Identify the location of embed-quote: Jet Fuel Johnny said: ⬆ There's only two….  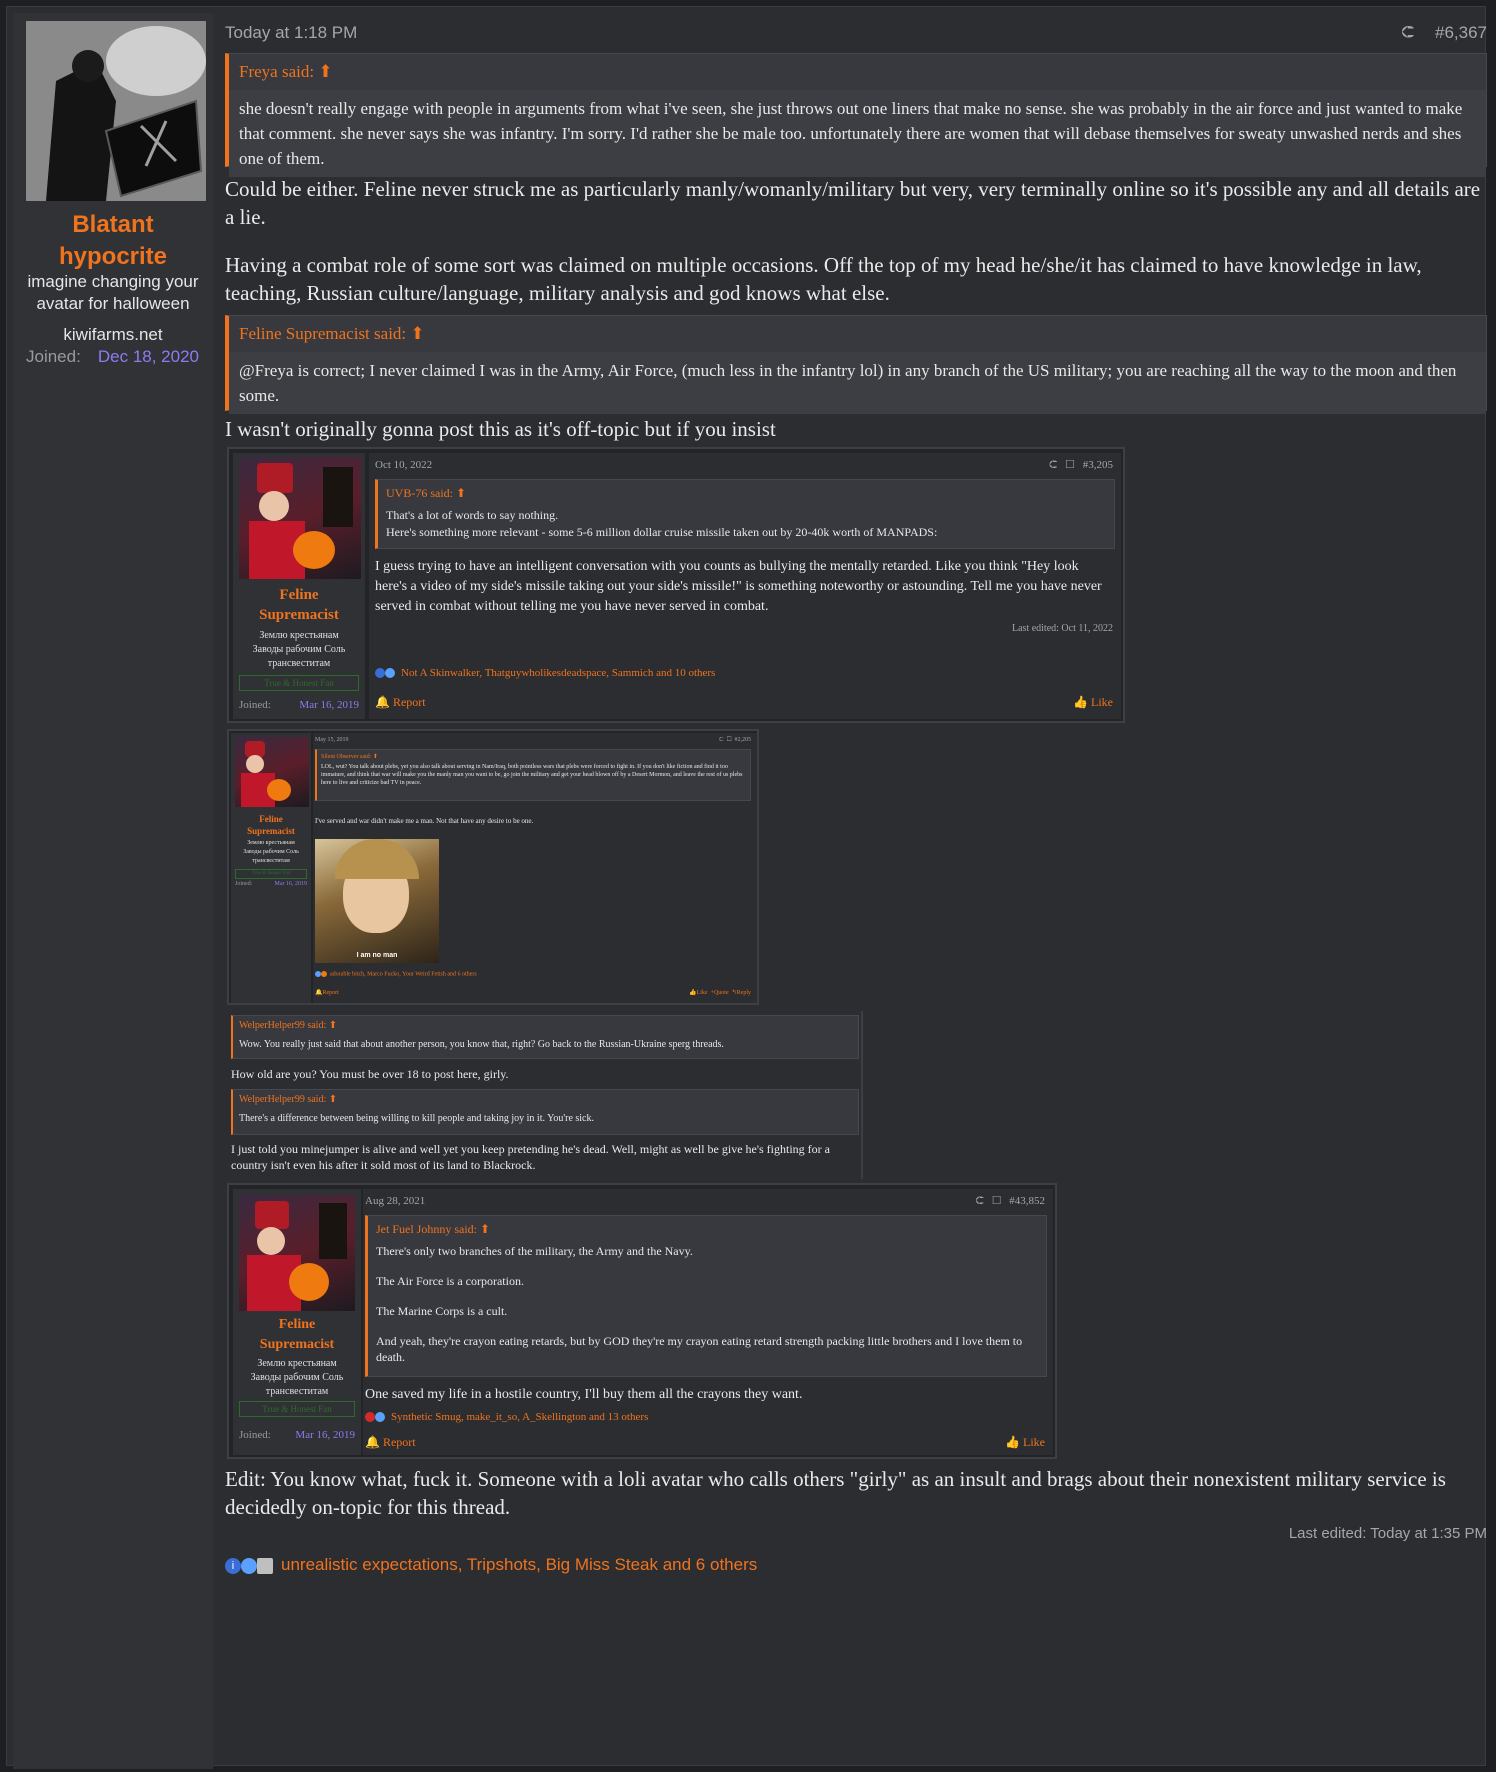
(706, 1296).